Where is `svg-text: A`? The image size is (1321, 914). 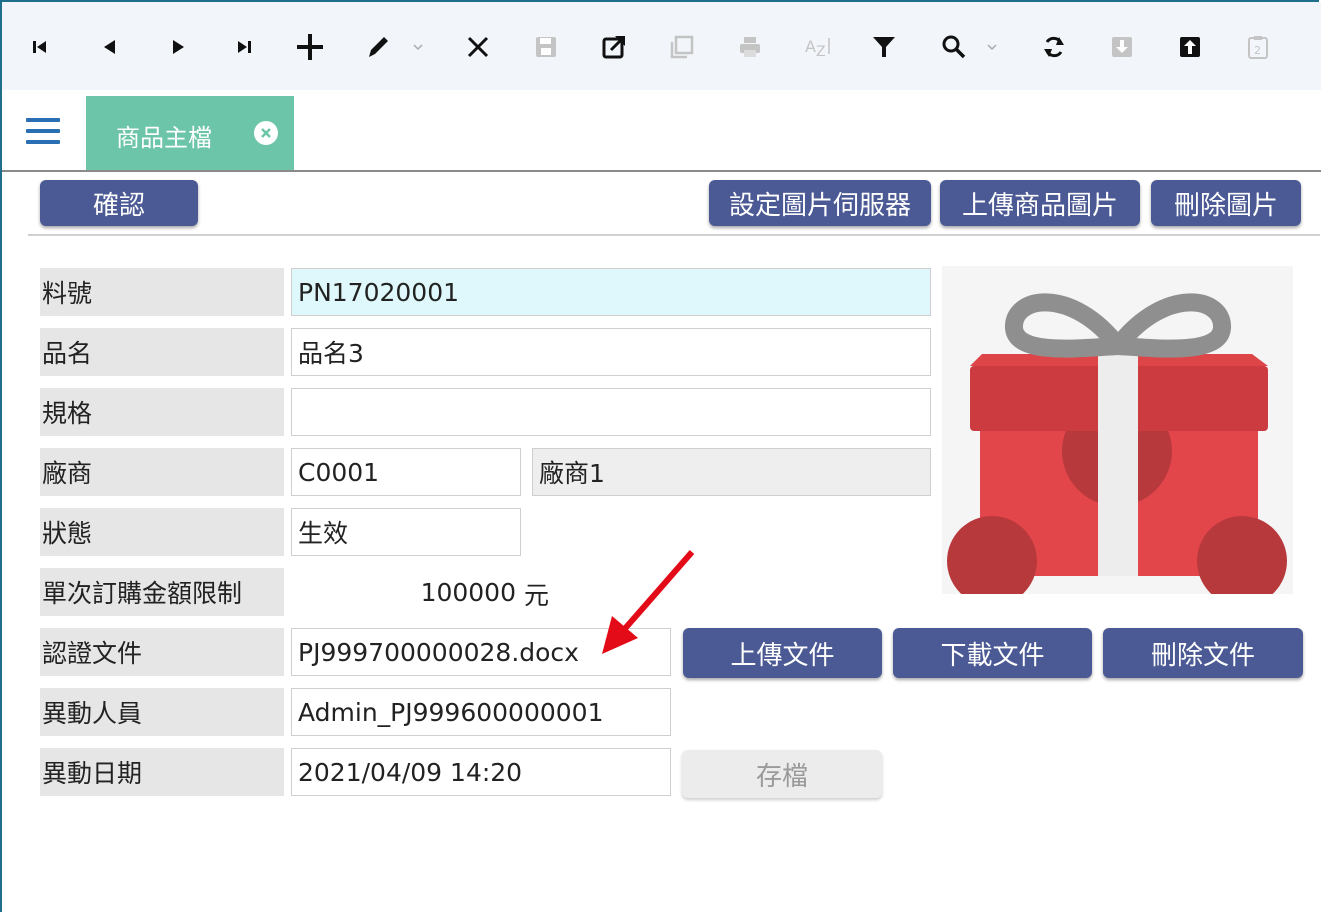
svg-text: A is located at coordinates (810, 46).